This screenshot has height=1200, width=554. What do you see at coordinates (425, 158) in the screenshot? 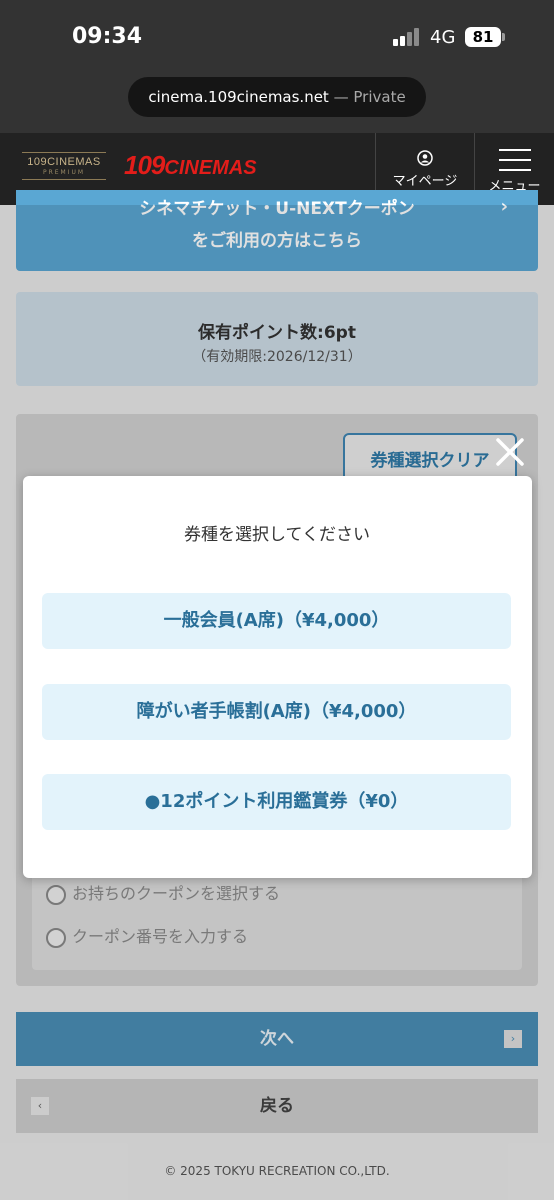
I see `person-icon` at bounding box center [425, 158].